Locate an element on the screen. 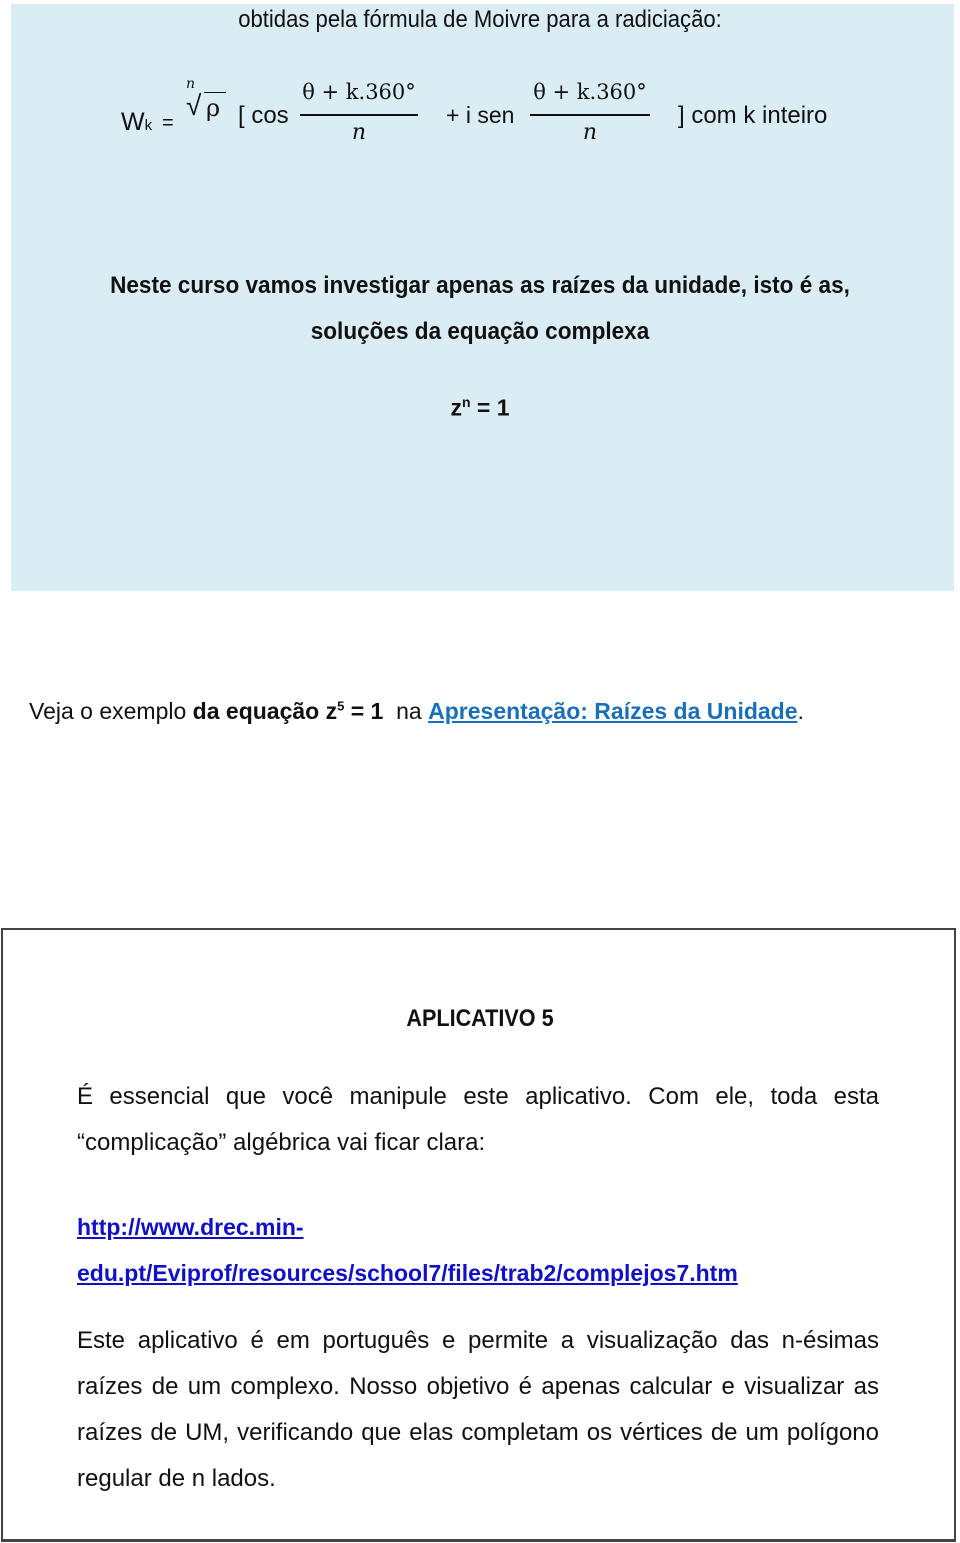 The image size is (960, 1543). numerator-1: θ + k.360° is located at coordinates (359, 92).